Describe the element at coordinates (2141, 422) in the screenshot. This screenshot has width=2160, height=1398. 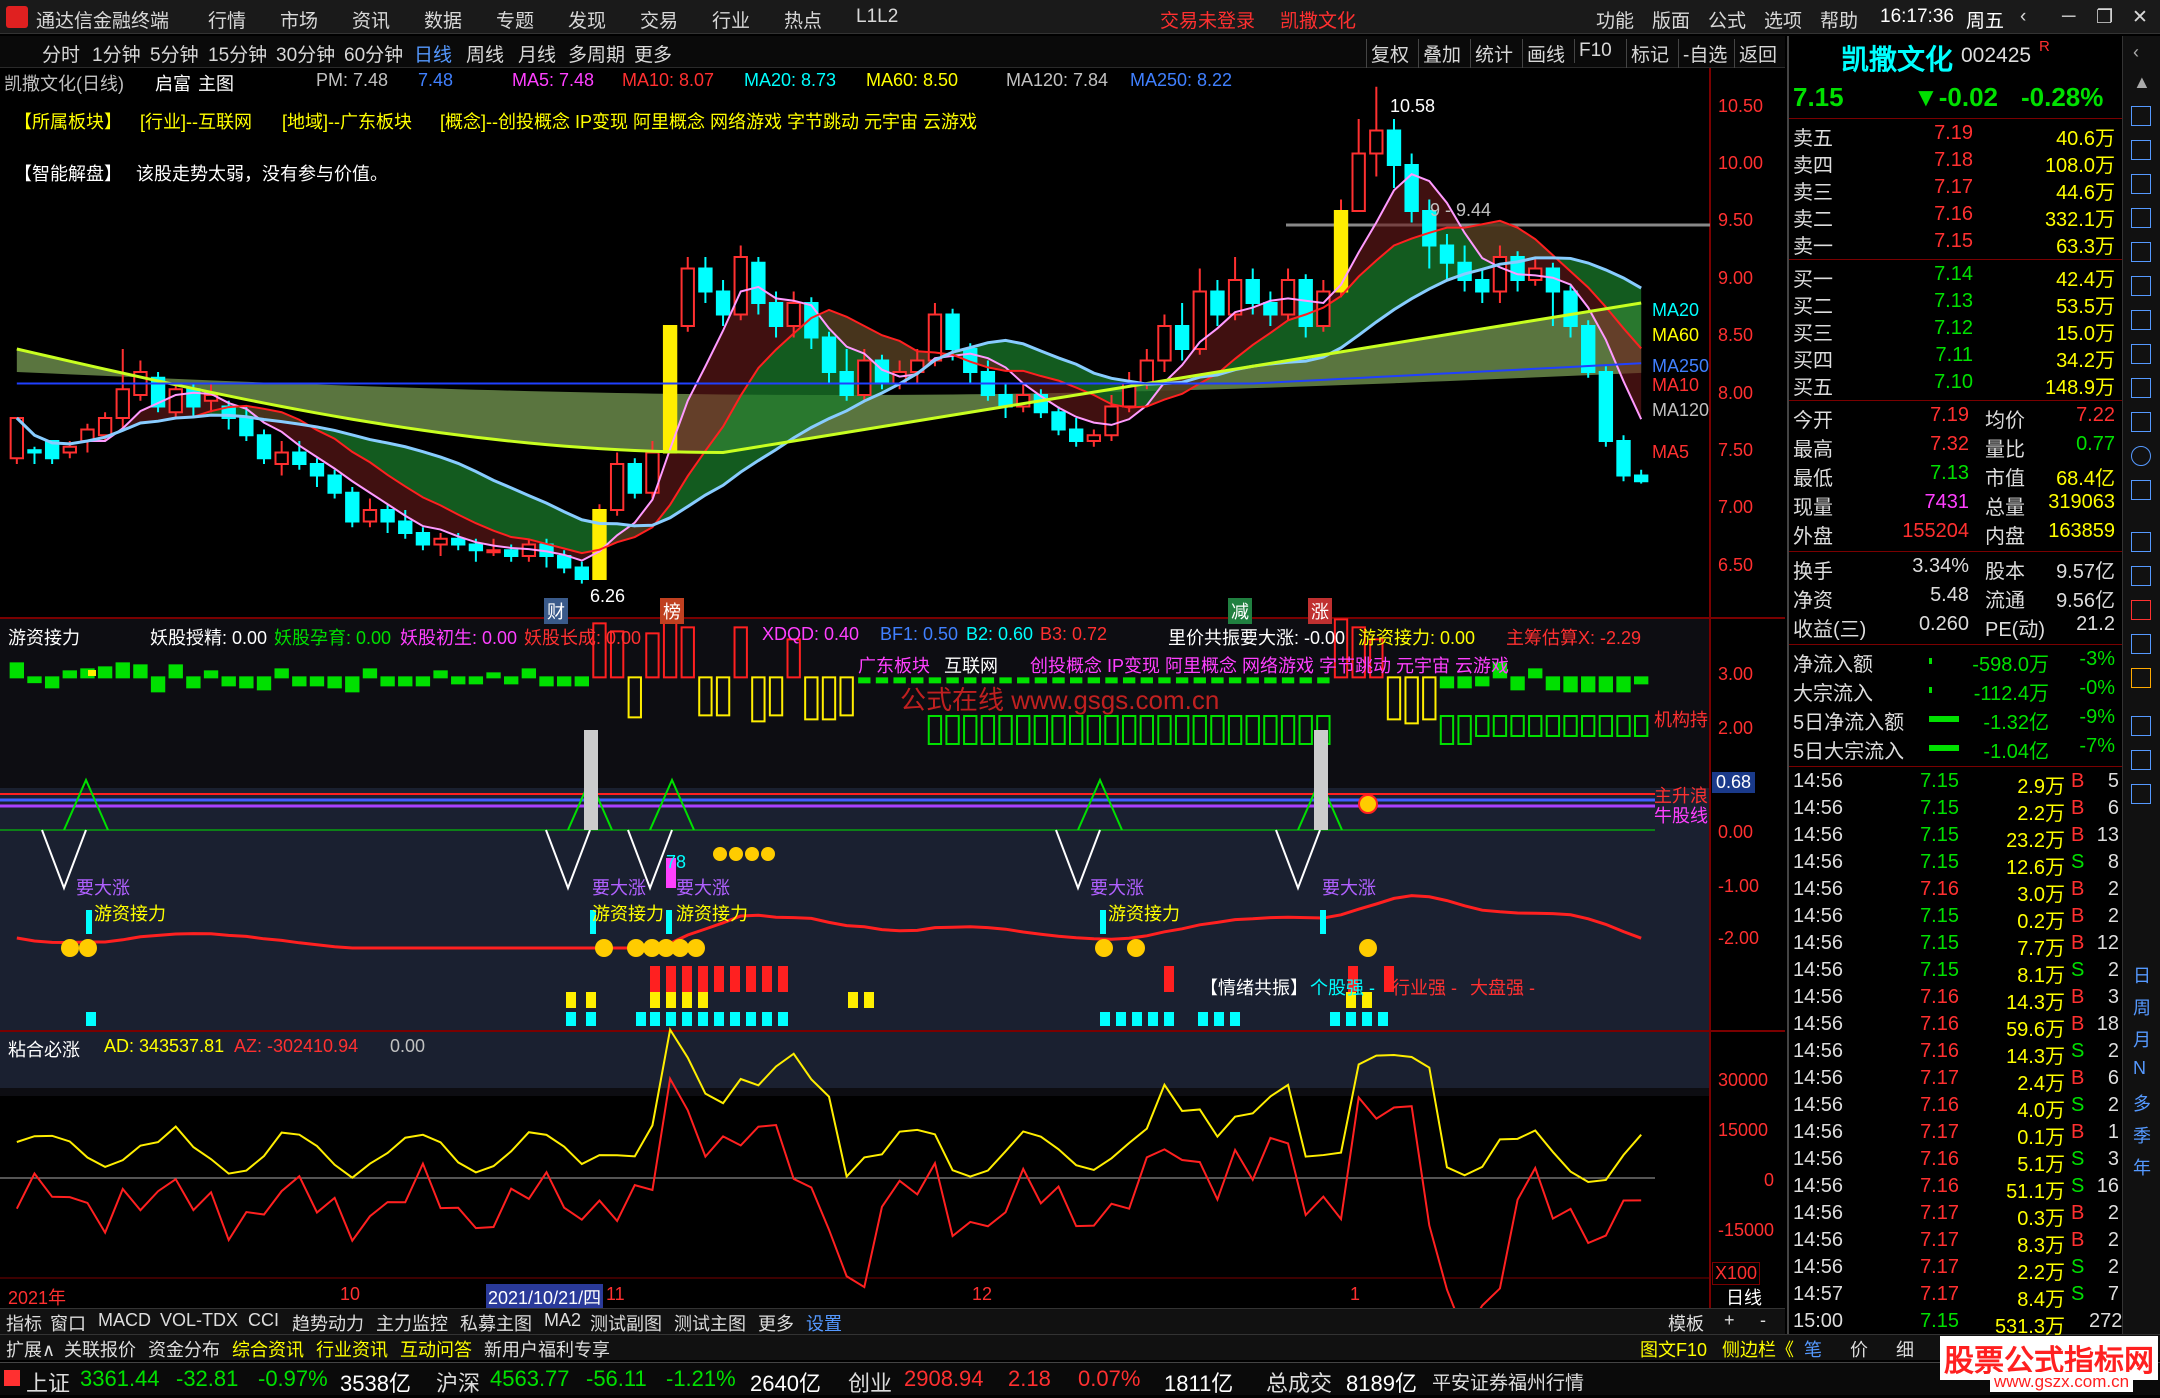
I see `filter-icon` at that location.